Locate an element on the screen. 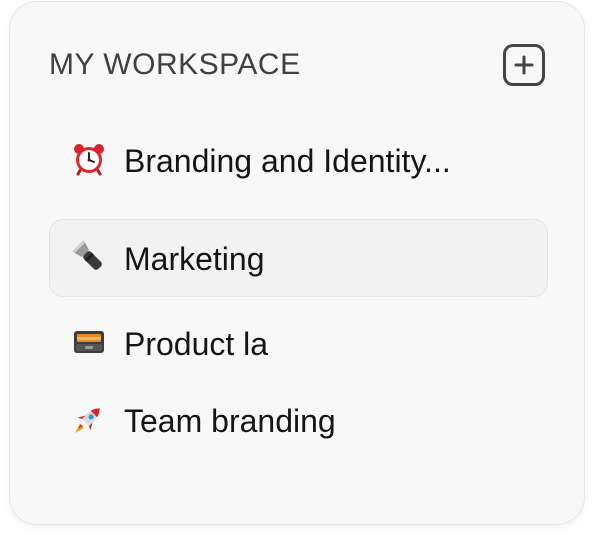  item-label: Marketing is located at coordinates (194, 259).